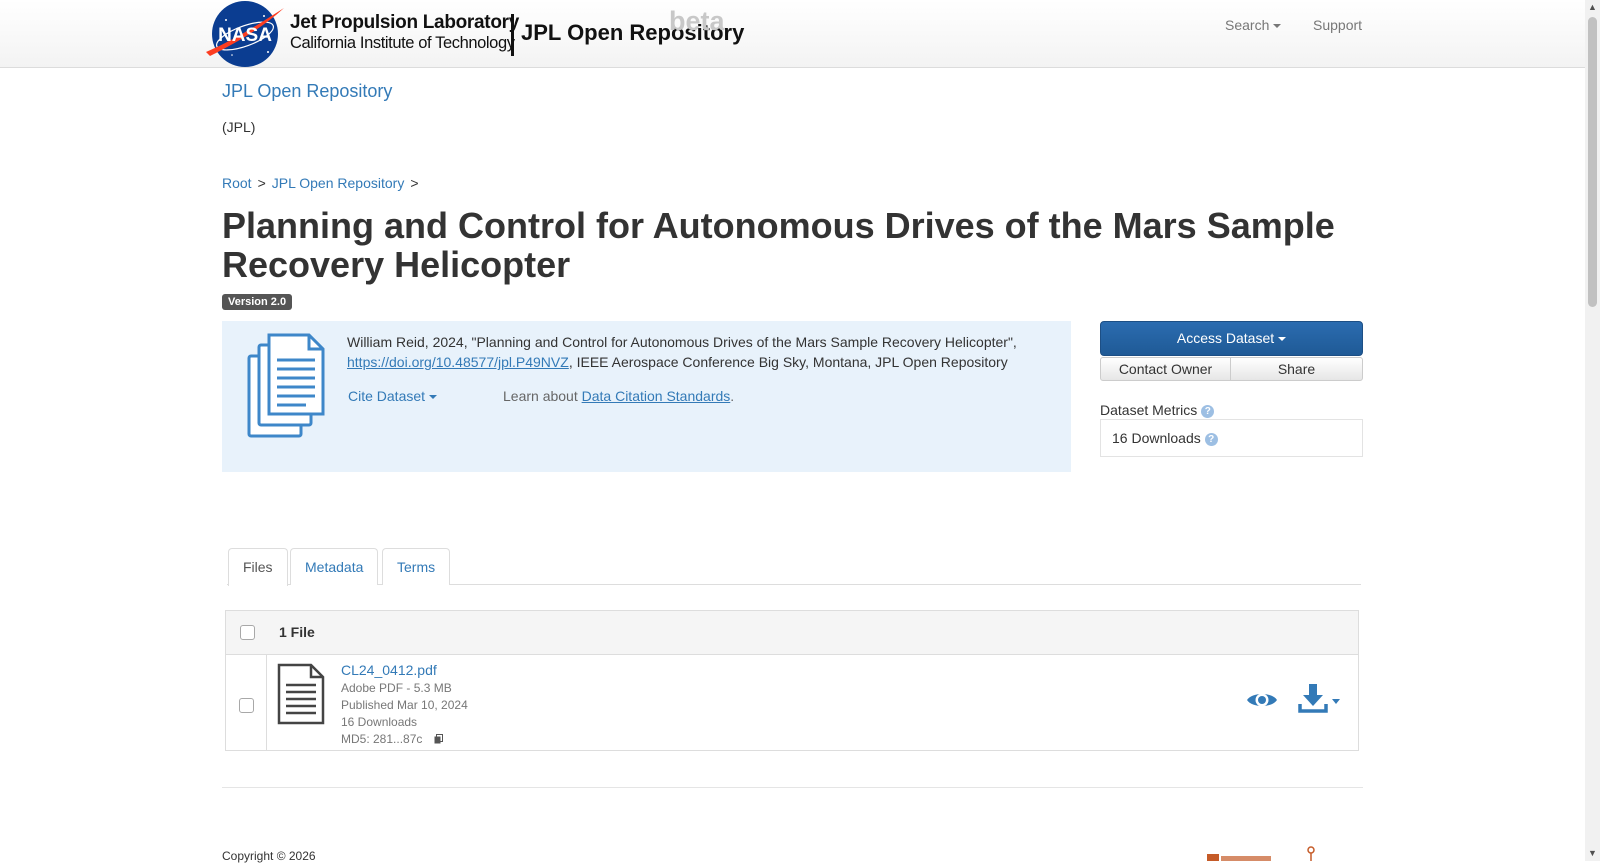  Describe the element at coordinates (338, 183) in the screenshot. I see `breadcrumb-jpl-open-repository: JPL Open Repository` at that location.